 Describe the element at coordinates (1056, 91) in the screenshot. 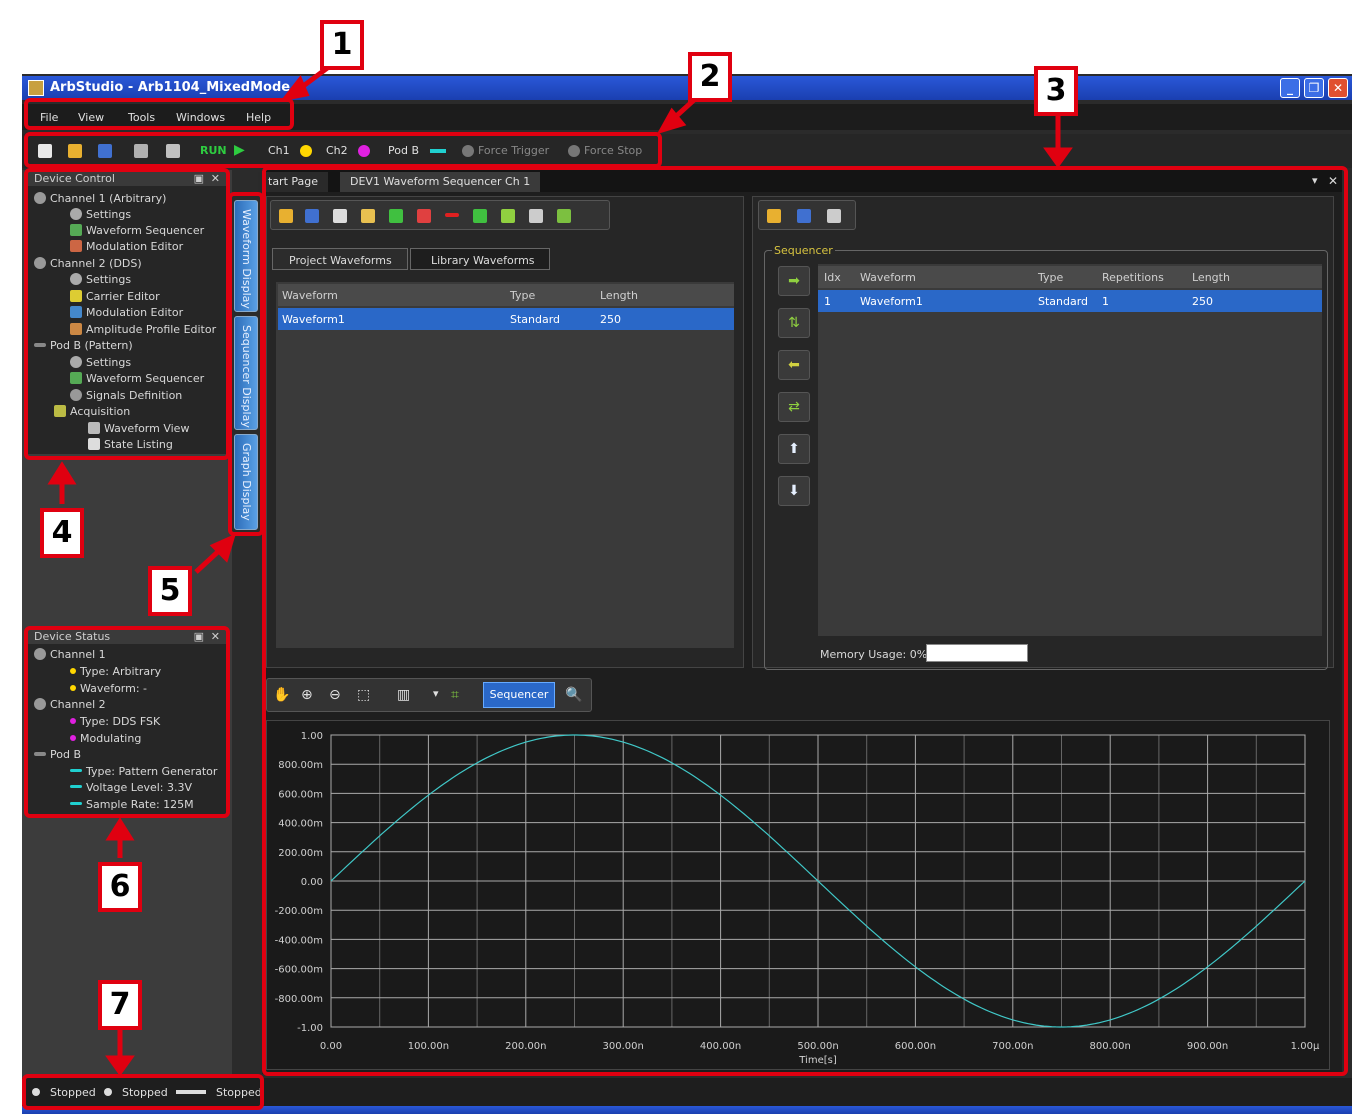

I see `callout-3: 3` at that location.